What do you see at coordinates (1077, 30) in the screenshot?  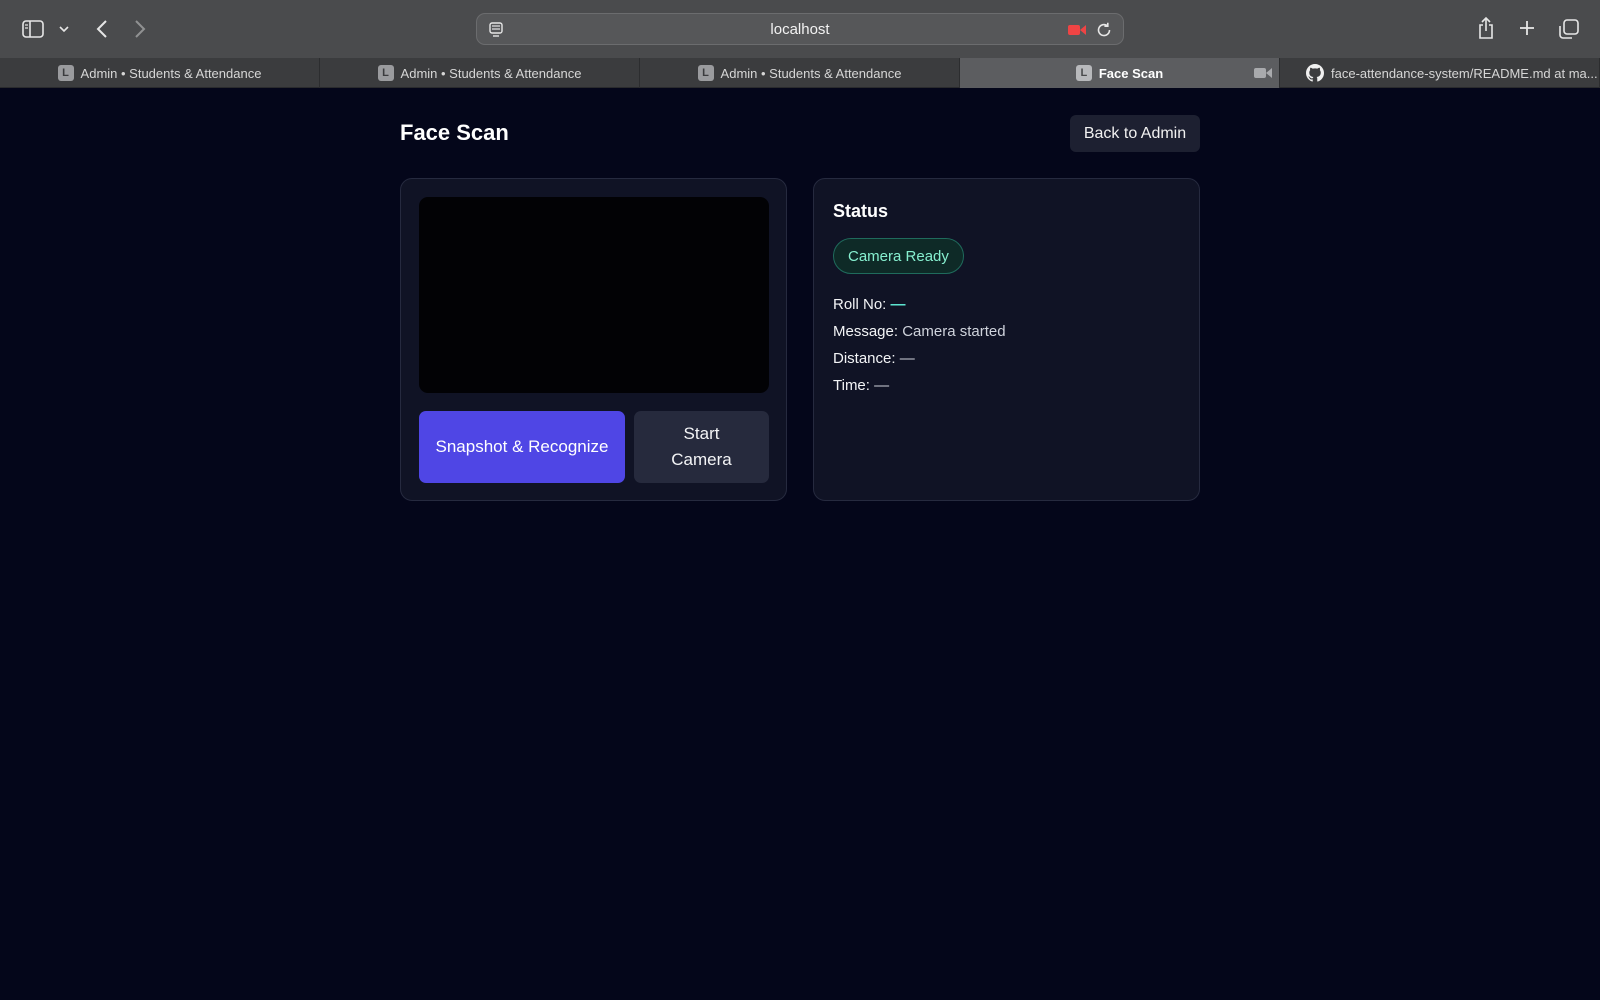 I see `camera-recording-icon` at bounding box center [1077, 30].